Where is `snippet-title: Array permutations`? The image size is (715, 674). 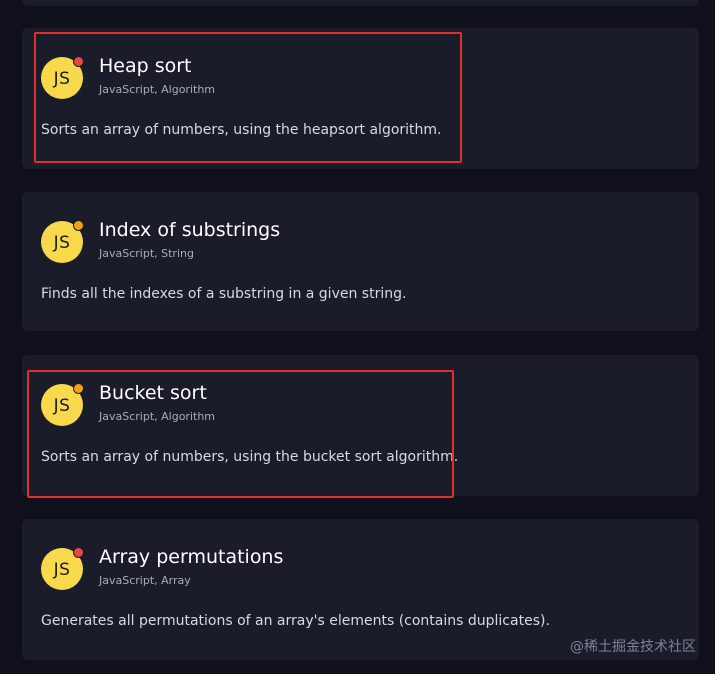 snippet-title: Array permutations is located at coordinates (191, 557).